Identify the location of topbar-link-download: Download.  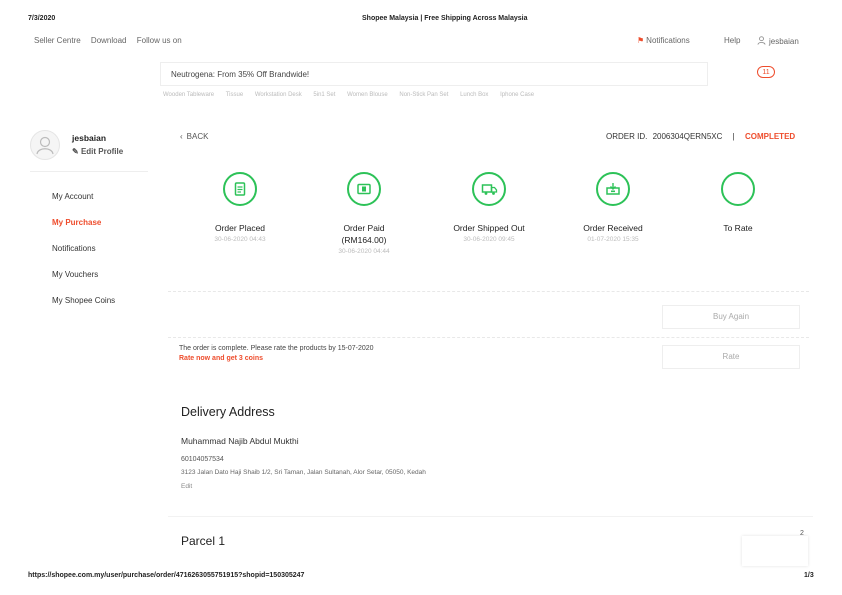
(109, 40).